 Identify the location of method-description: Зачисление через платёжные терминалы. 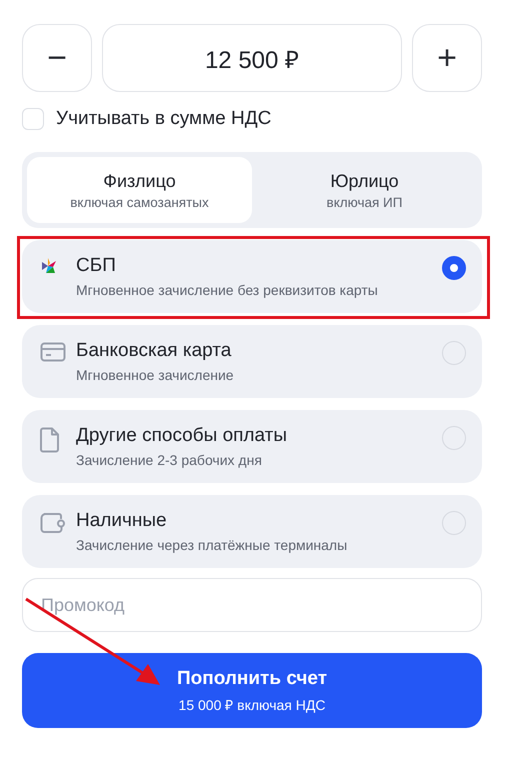
(212, 545).